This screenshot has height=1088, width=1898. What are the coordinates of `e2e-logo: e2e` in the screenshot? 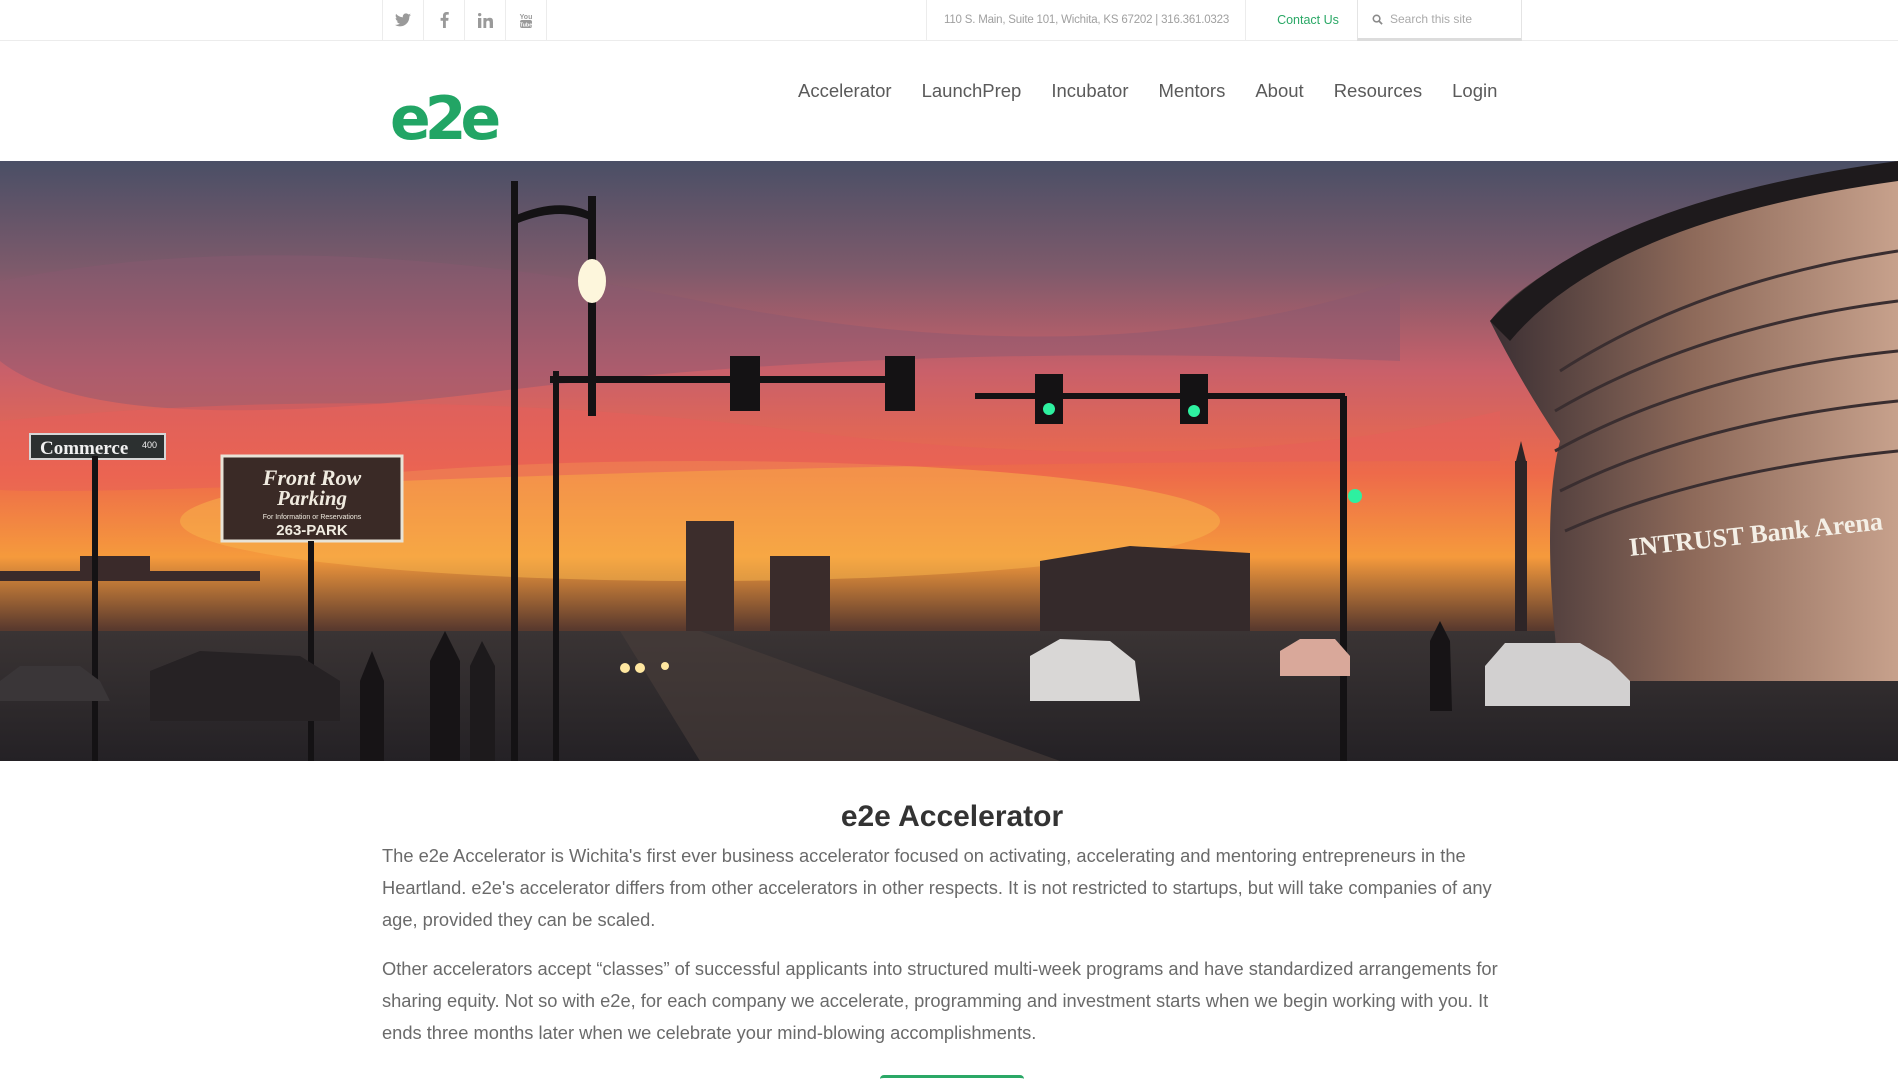 It's located at (458, 106).